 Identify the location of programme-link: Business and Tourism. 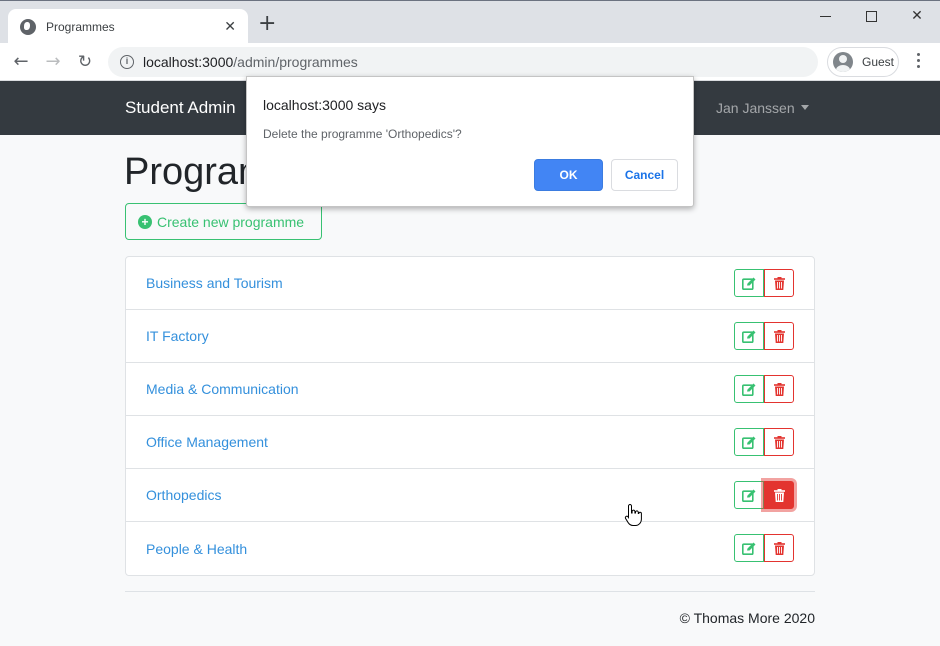
(214, 283).